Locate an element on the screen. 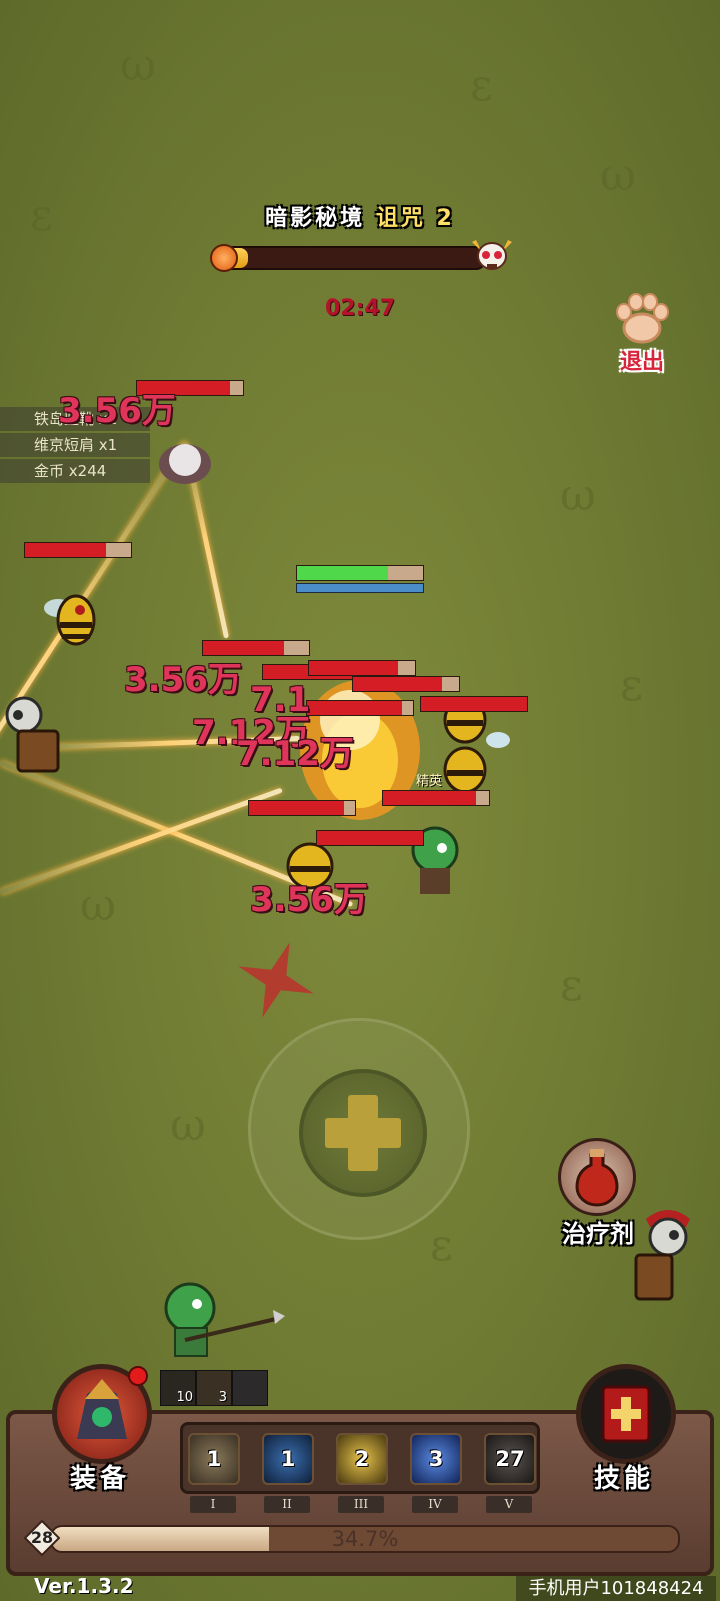 The height and width of the screenshot is (1601, 720). skill-slot-4: 3 is located at coordinates (436, 1459).